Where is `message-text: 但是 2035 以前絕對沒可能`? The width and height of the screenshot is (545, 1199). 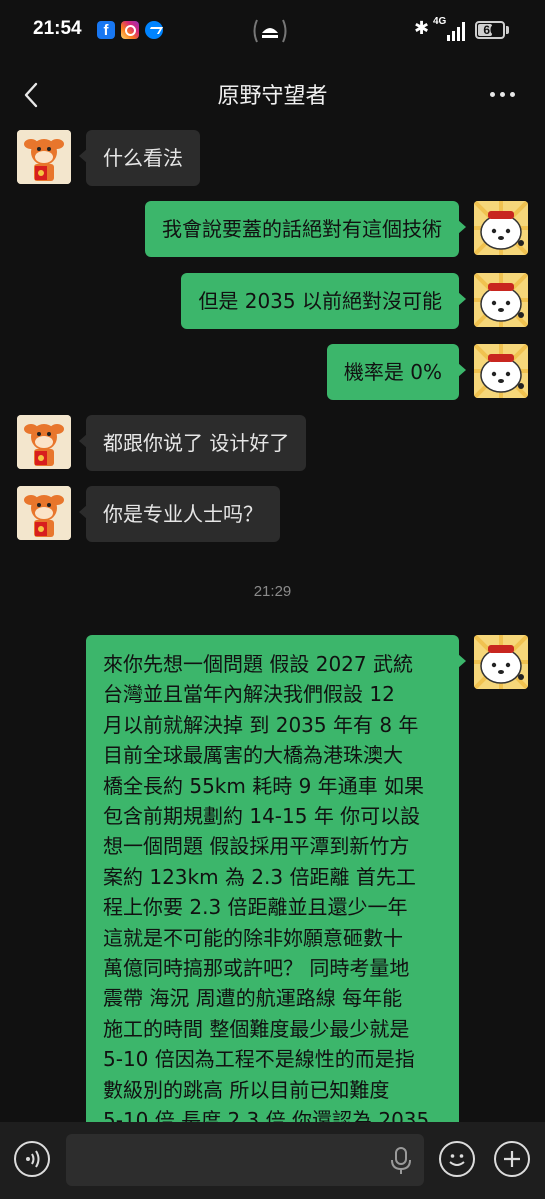
message-text: 但是 2035 以前絕對沒可能 is located at coordinates (320, 301).